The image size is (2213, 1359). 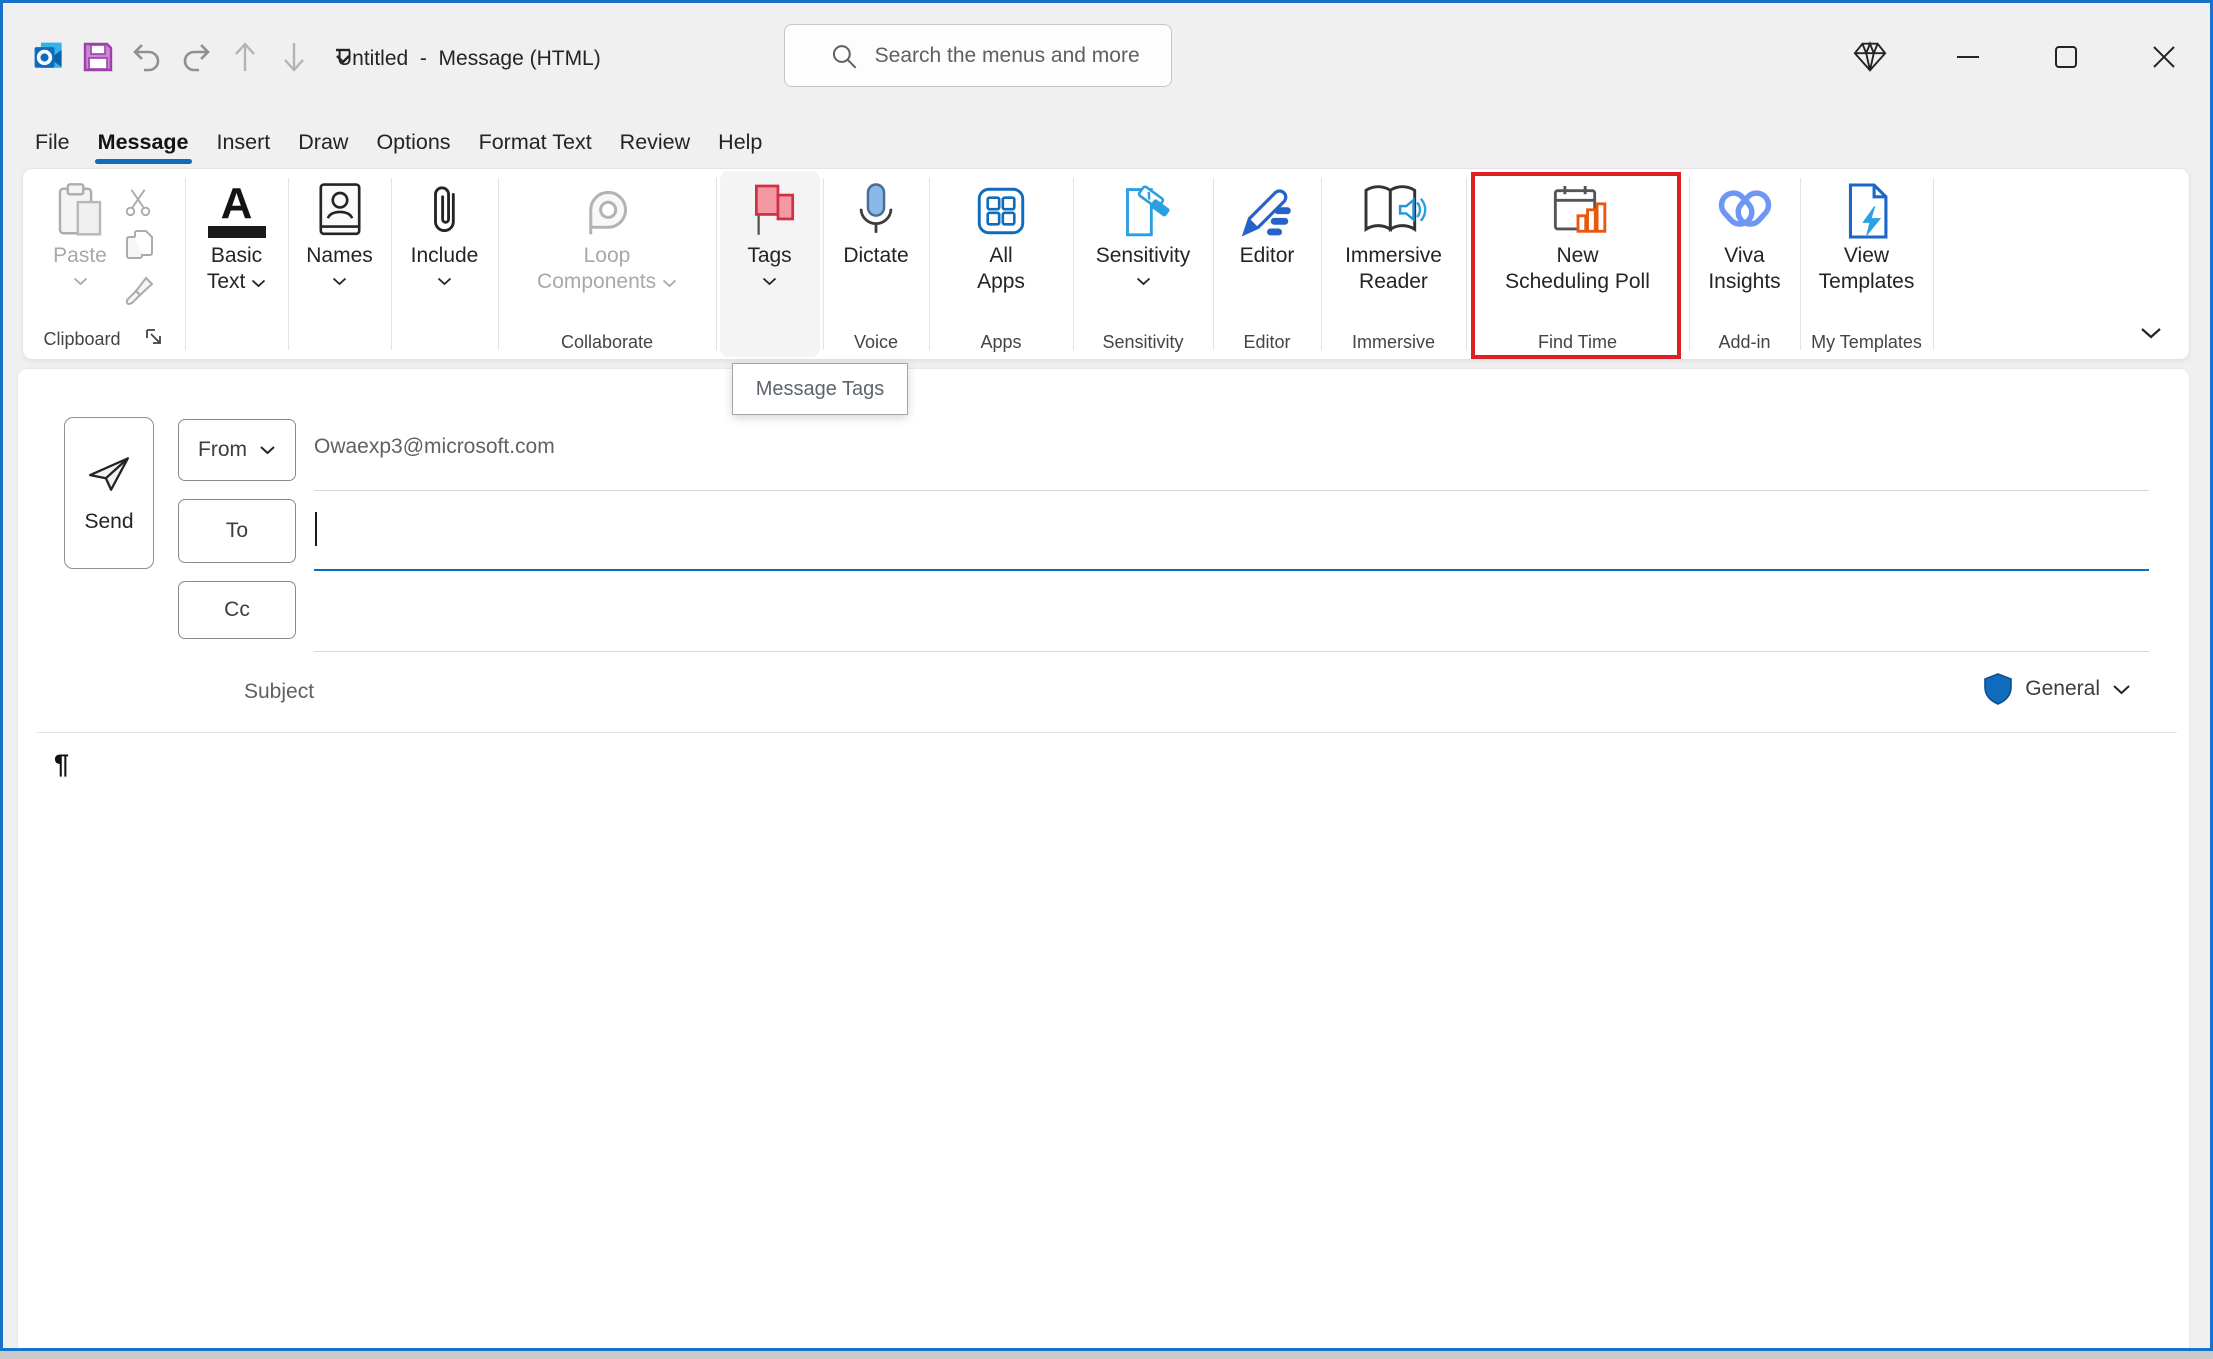 What do you see at coordinates (244, 142) in the screenshot?
I see `tab-insert: Insert` at bounding box center [244, 142].